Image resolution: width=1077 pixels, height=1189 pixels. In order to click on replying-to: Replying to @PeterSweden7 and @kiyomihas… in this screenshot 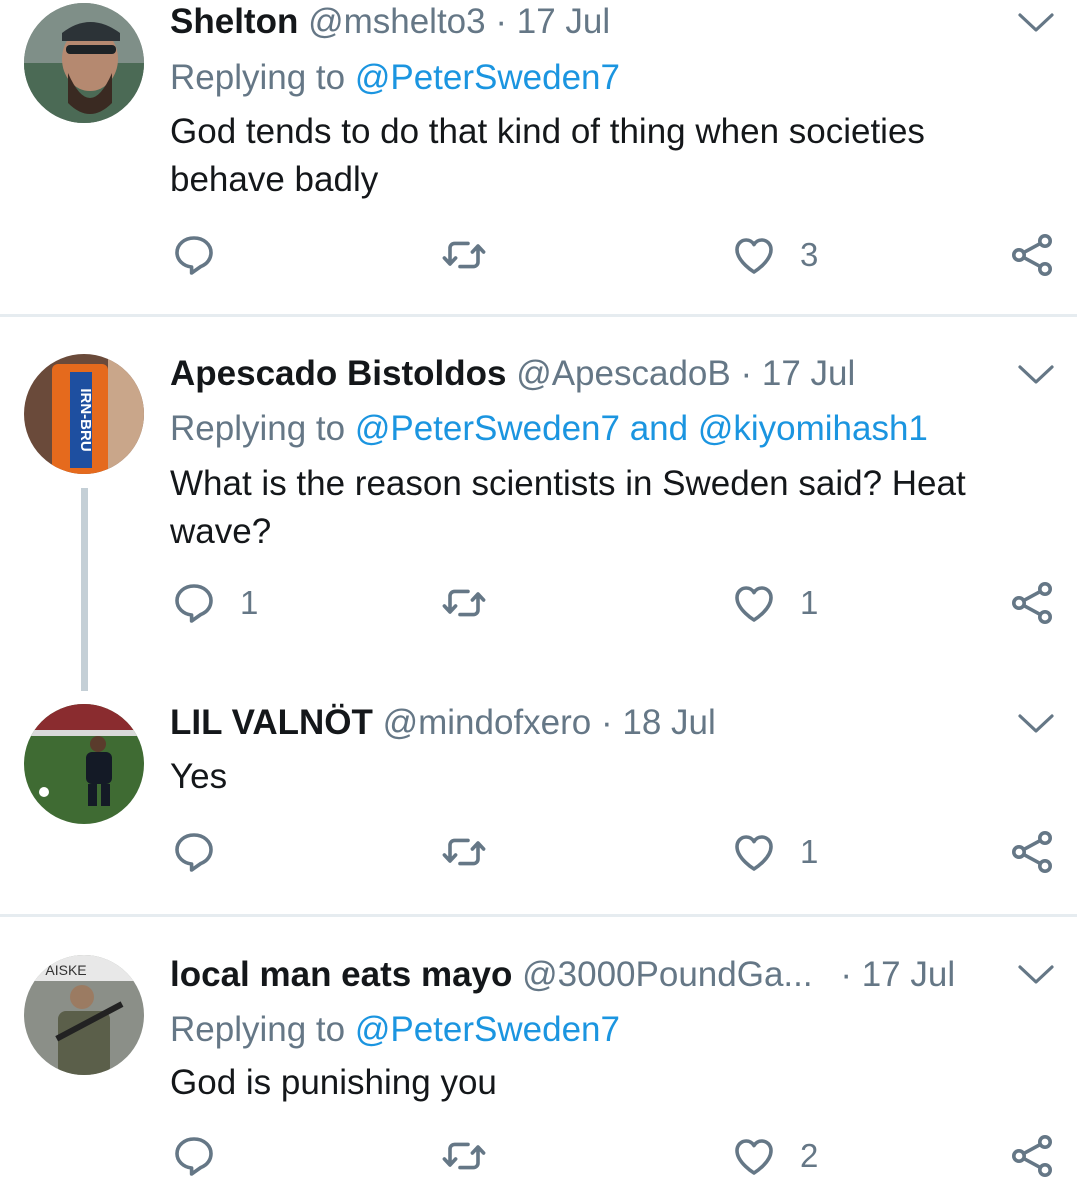, I will do `click(549, 429)`.